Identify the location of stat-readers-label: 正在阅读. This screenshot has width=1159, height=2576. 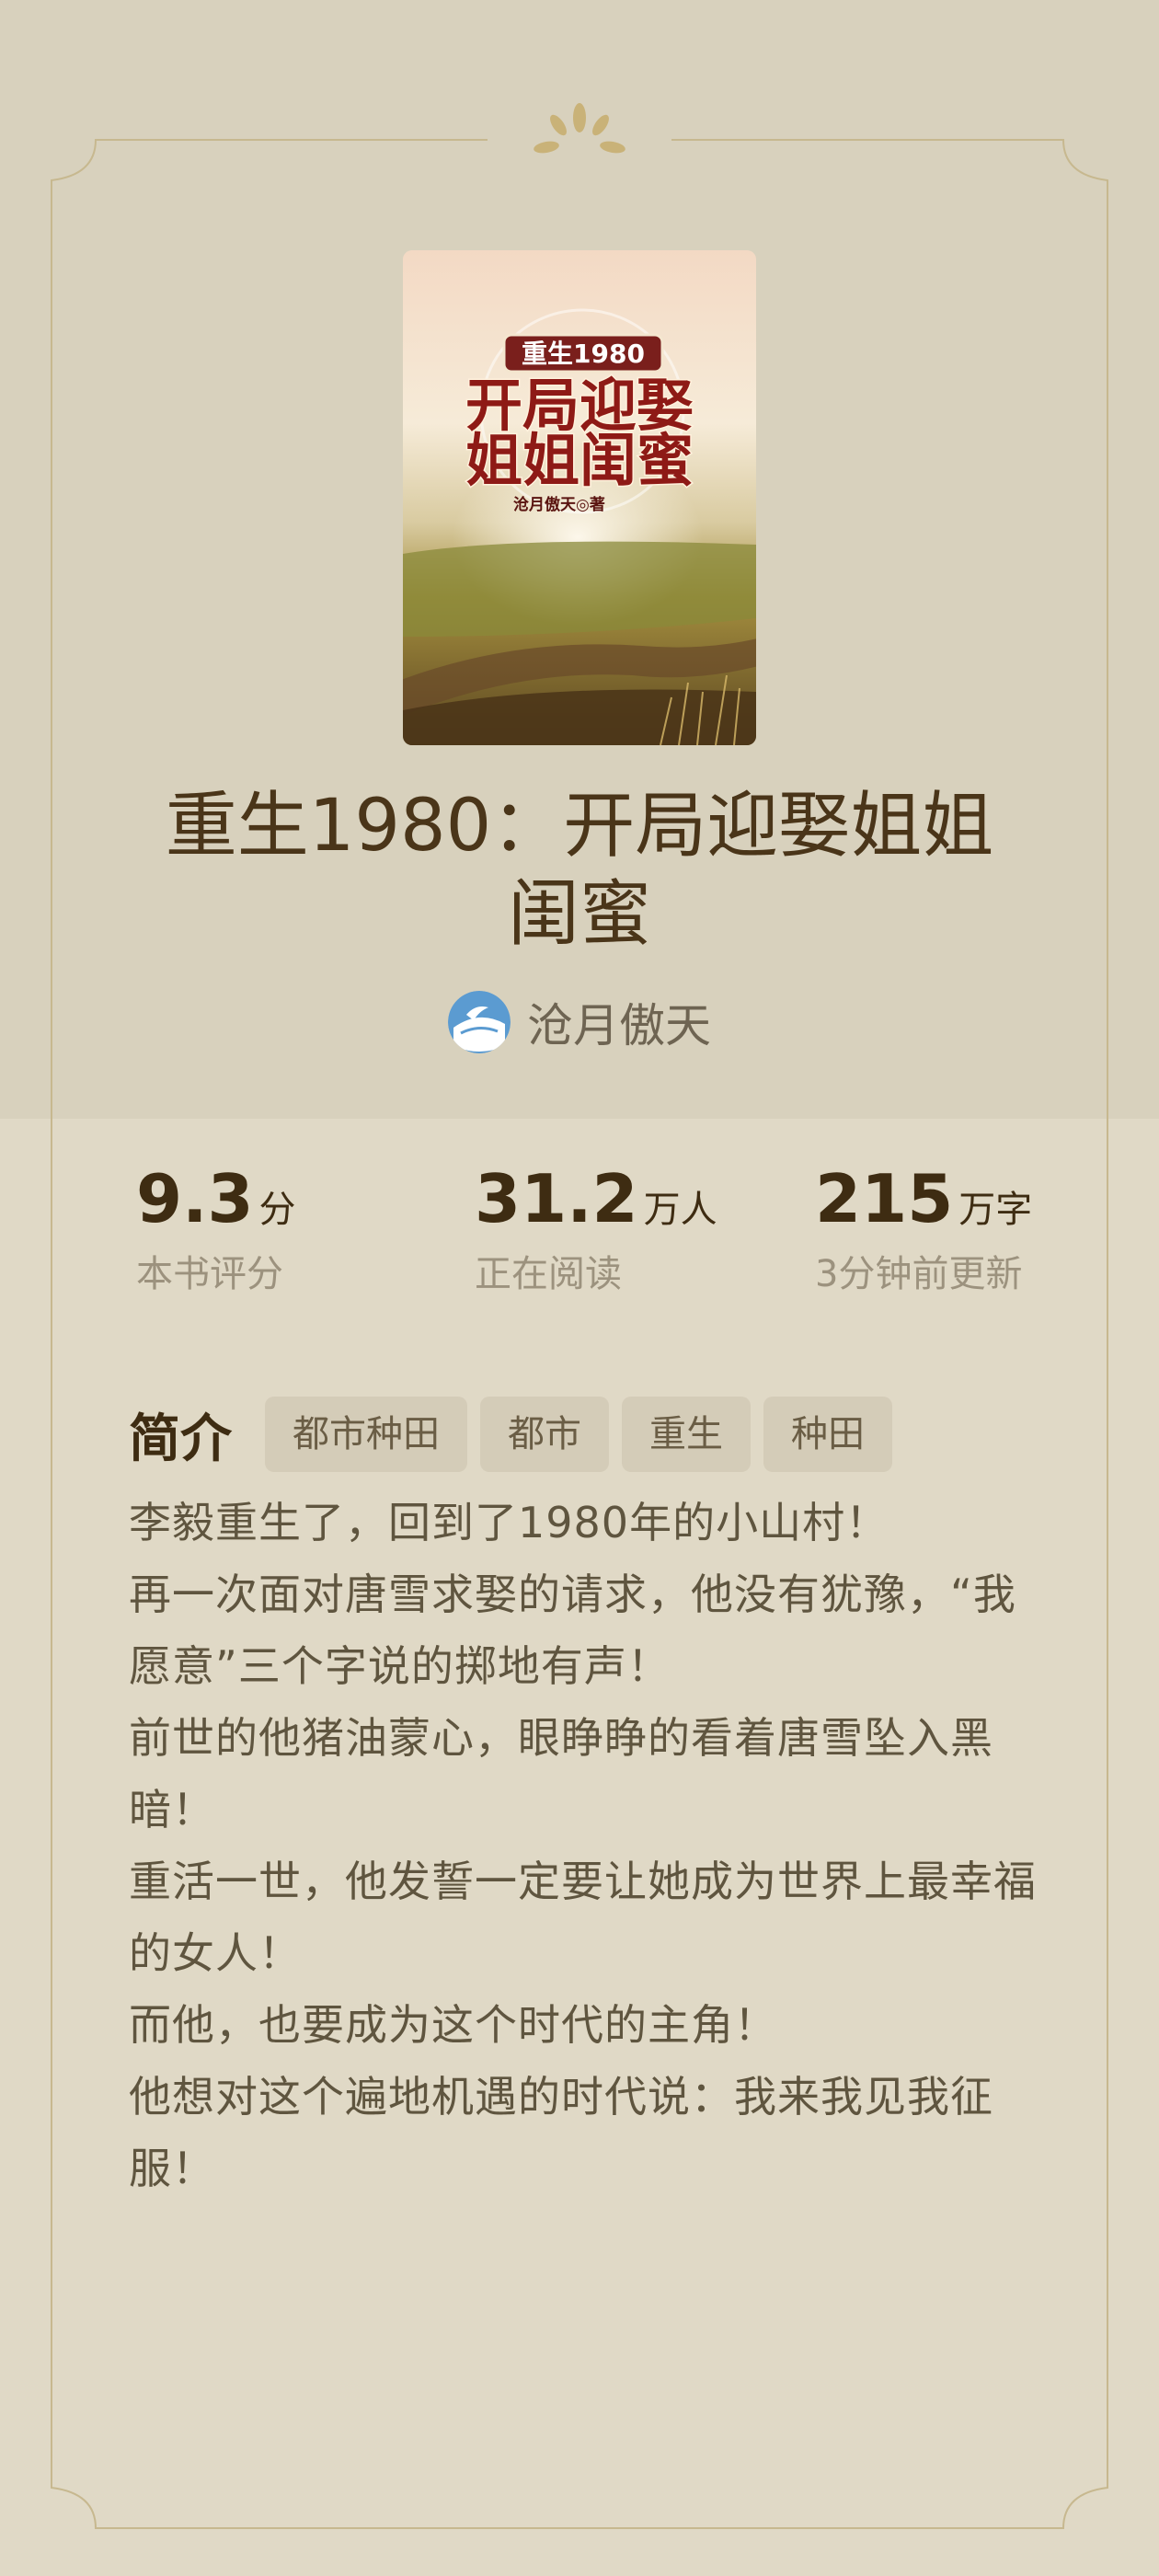
(548, 1274).